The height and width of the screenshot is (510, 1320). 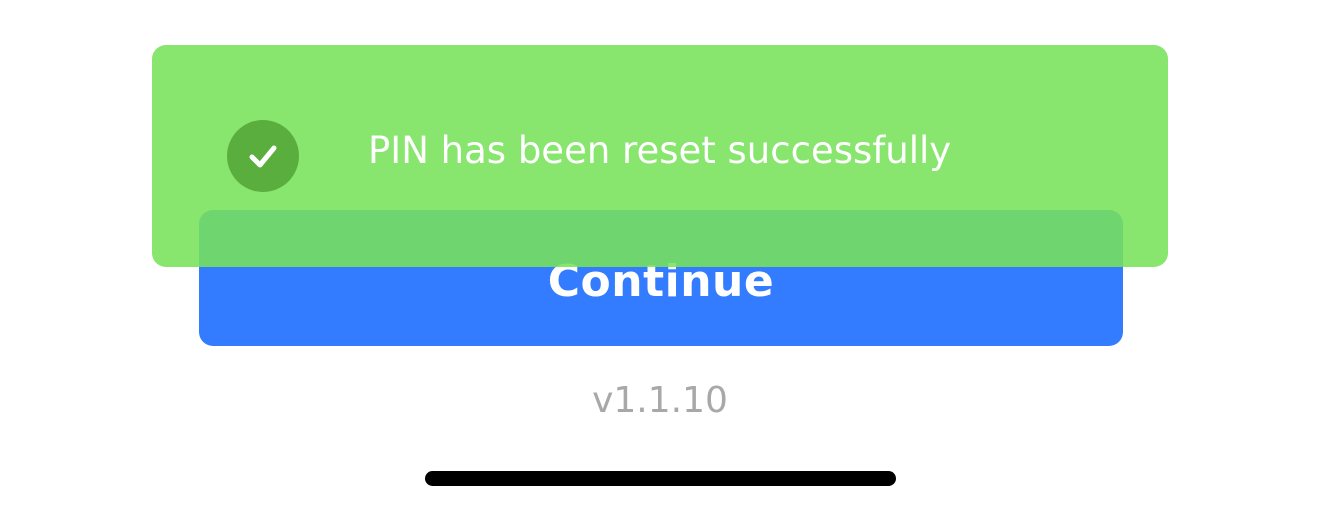 What do you see at coordinates (660, 478) in the screenshot?
I see `home-indicator` at bounding box center [660, 478].